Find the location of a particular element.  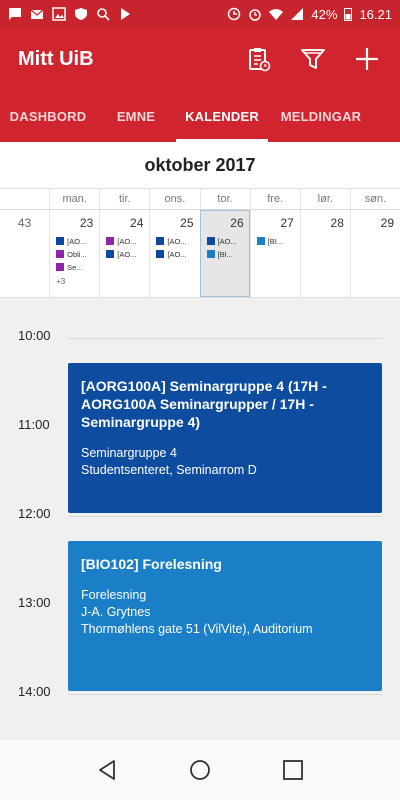

day-number: 26 is located at coordinates (237, 223).